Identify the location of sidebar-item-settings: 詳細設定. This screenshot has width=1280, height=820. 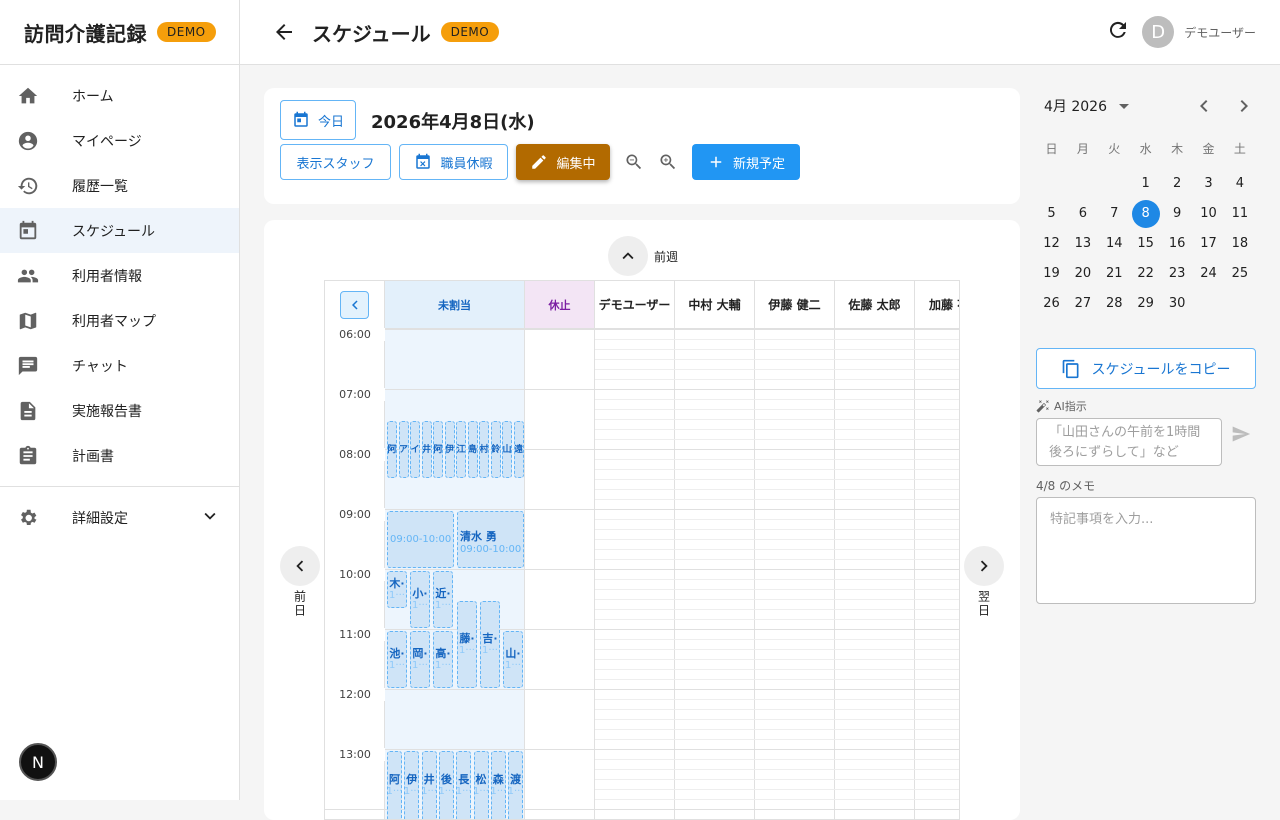
(119, 518).